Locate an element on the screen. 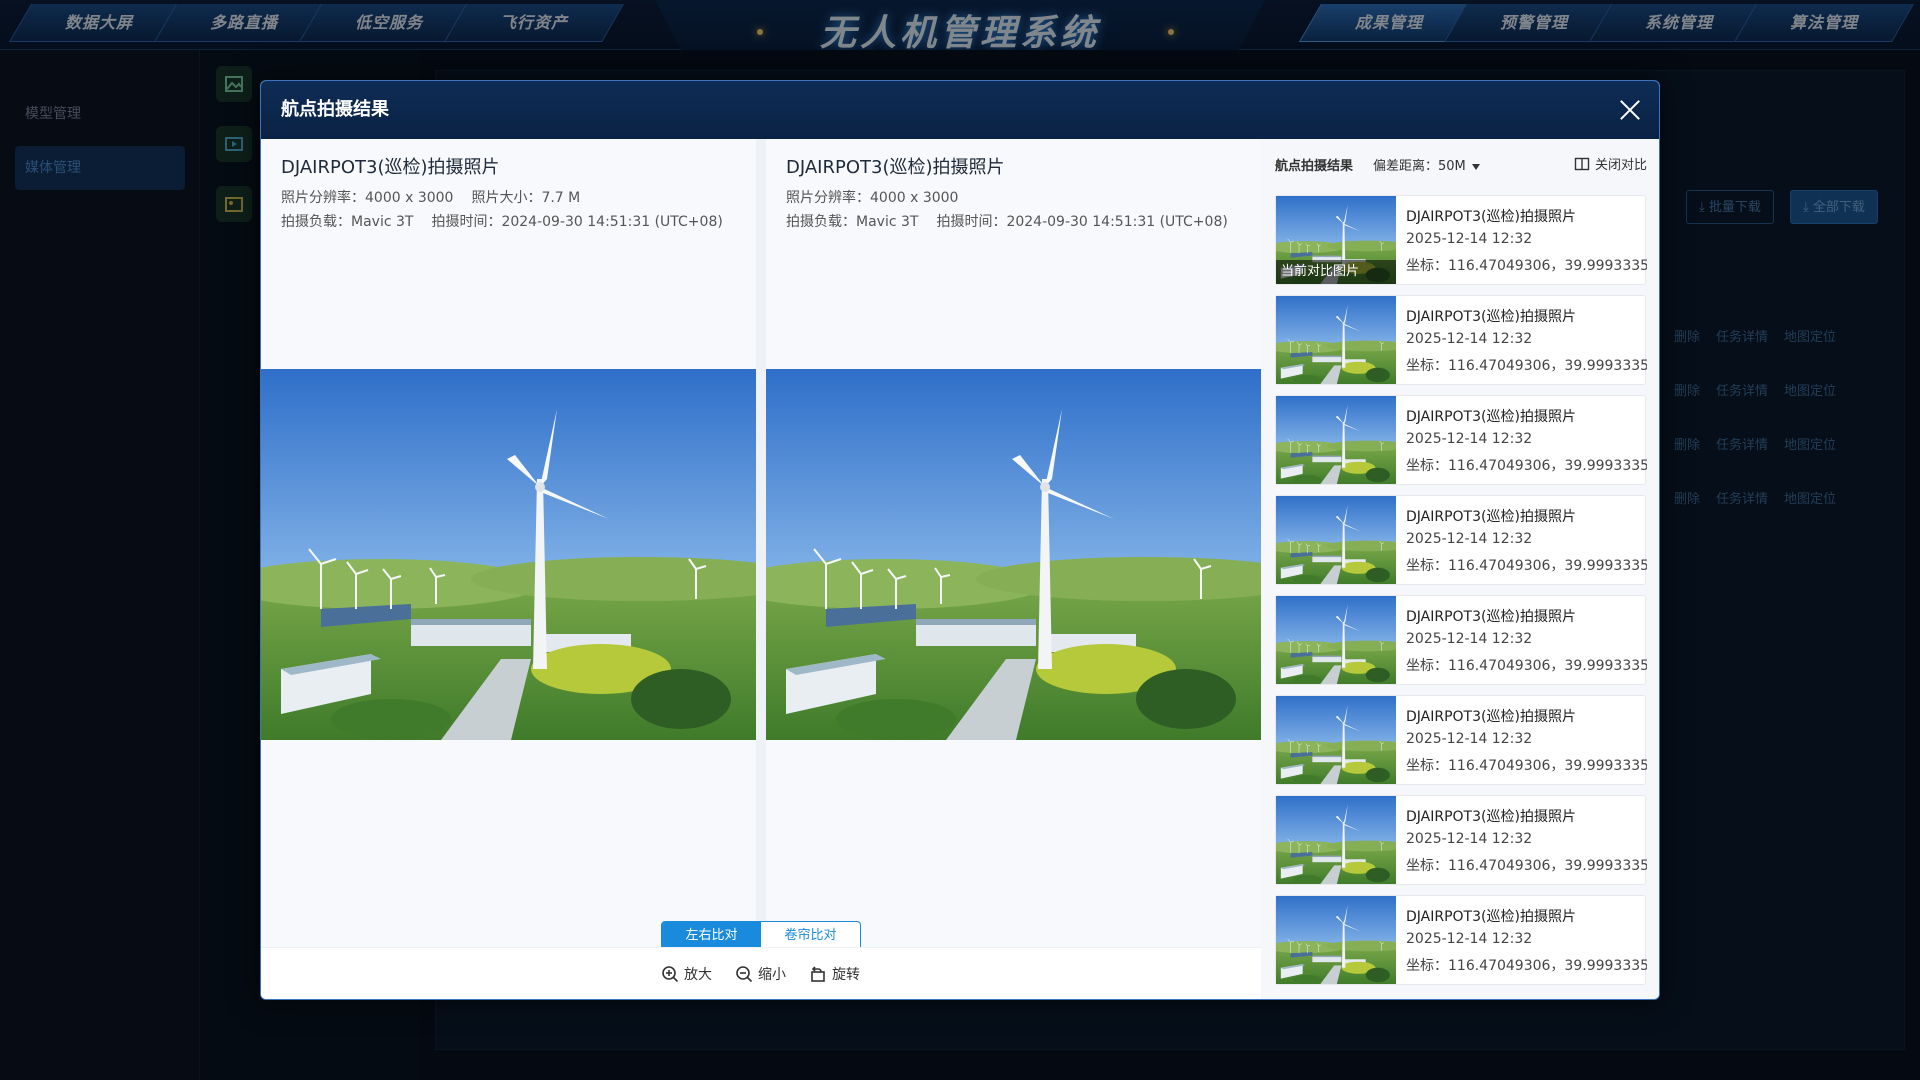  compare-divider is located at coordinates (761, 543).